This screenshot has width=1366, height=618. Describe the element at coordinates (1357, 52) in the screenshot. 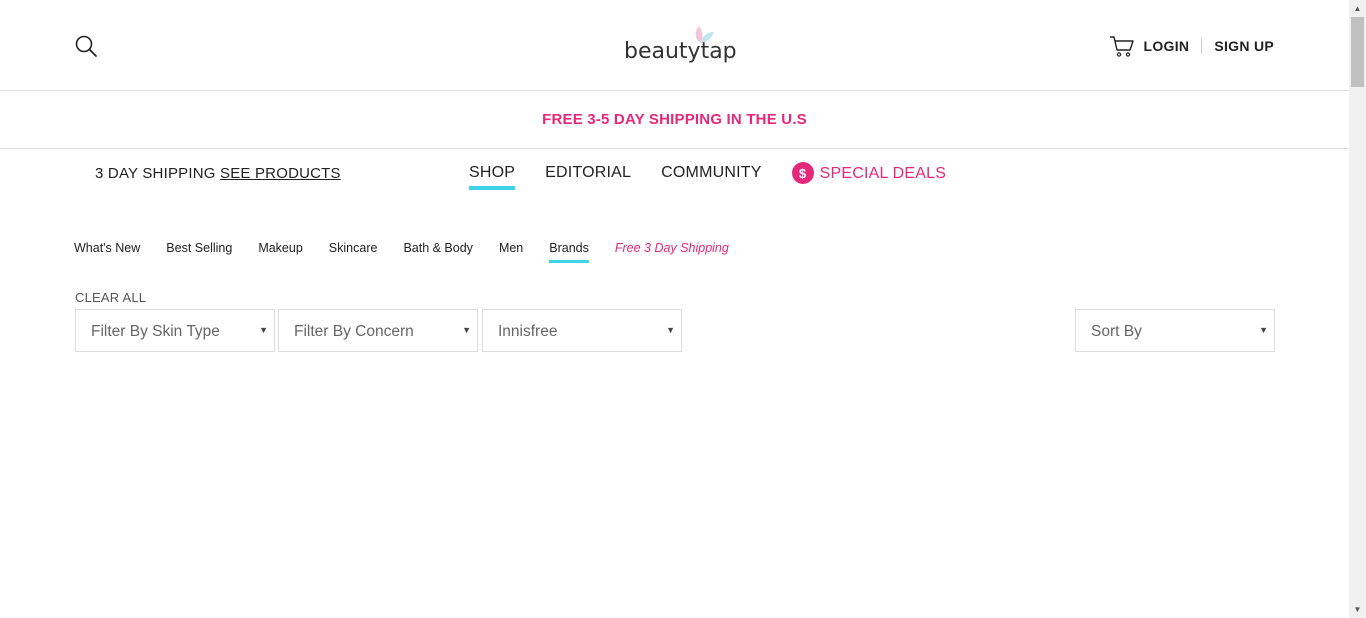

I see `scroll-thumb` at that location.